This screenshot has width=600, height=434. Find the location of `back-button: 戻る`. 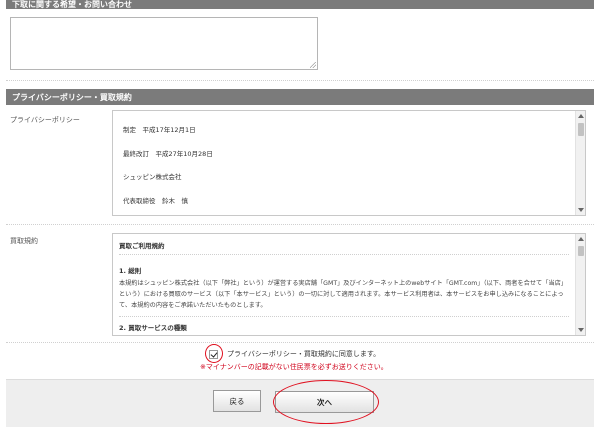

back-button: 戻る is located at coordinates (237, 401).